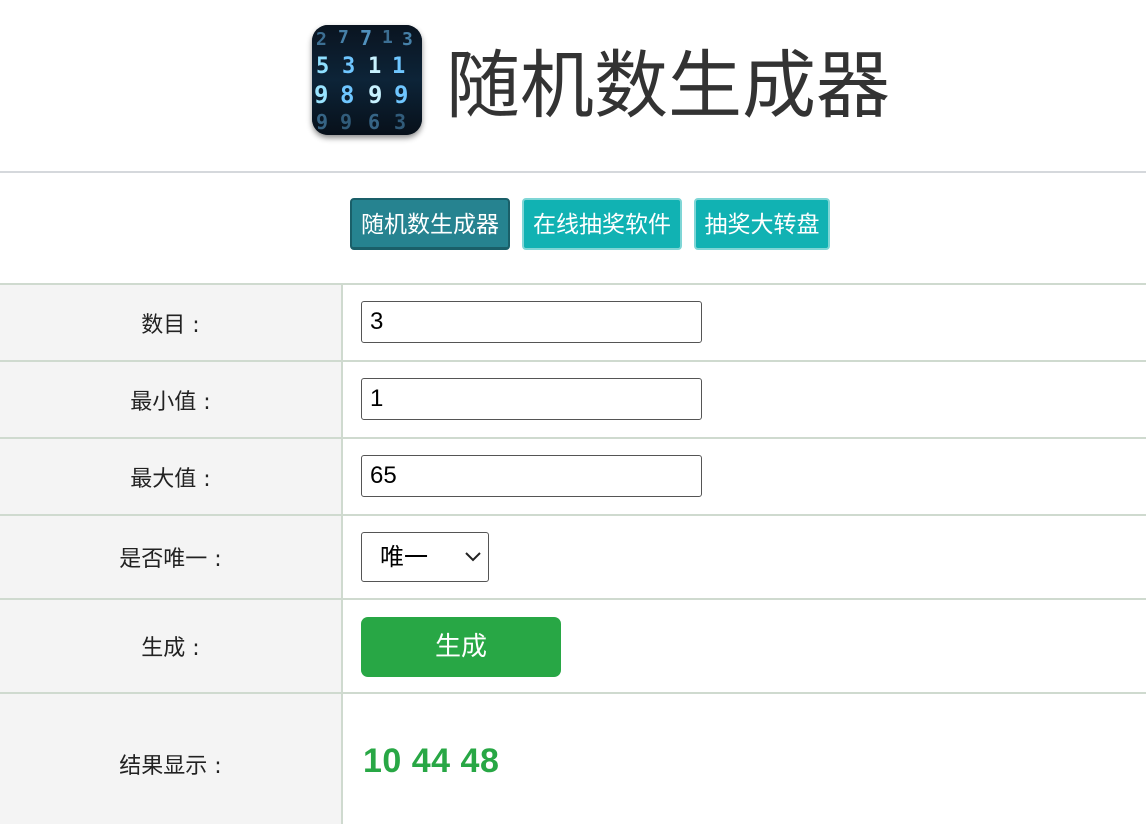  I want to click on unique-select-value: 唯一, so click(404, 557).